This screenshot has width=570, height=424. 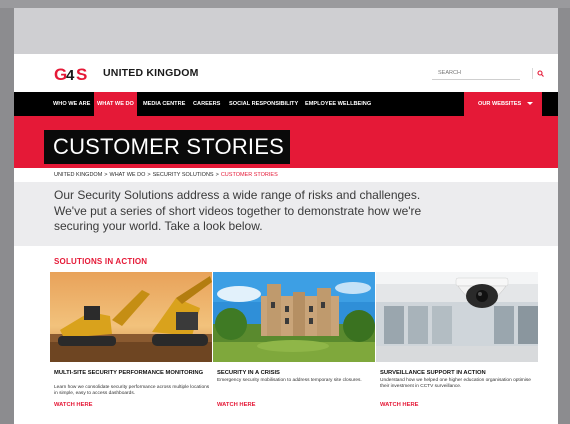 I want to click on cctv-camera-image, so click(x=457, y=317).